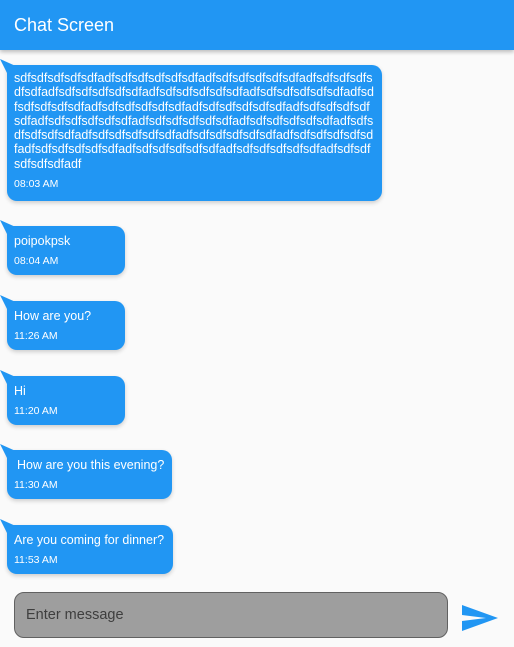  What do you see at coordinates (42, 241) in the screenshot?
I see `message-text: poipokpsk` at bounding box center [42, 241].